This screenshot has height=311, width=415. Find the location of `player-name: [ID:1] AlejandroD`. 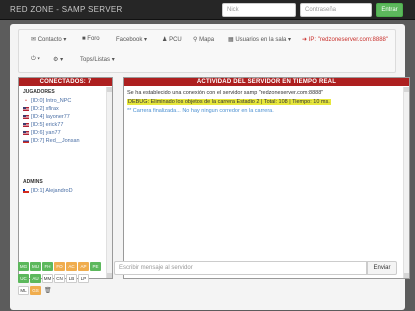

player-name: [ID:1] AlejandroD is located at coordinates (52, 191).